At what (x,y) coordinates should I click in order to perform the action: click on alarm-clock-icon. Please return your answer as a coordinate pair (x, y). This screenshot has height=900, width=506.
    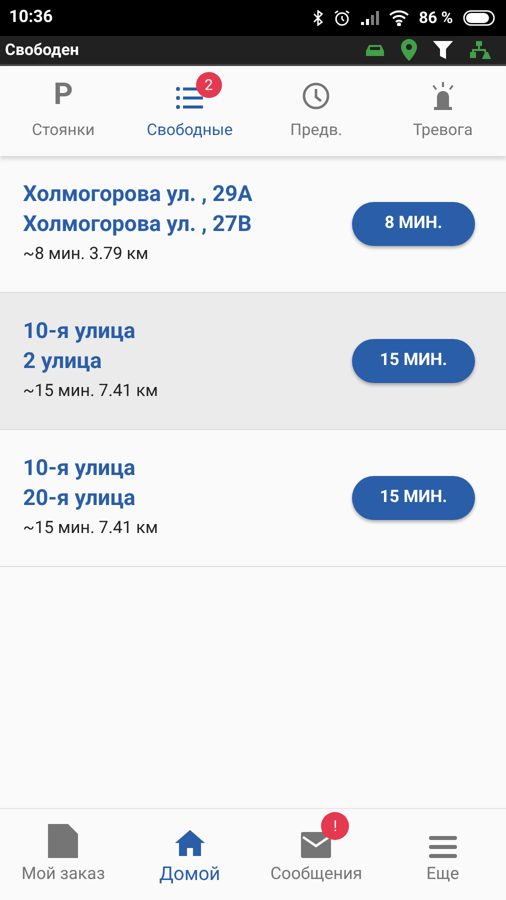
    Looking at the image, I should click on (341, 18).